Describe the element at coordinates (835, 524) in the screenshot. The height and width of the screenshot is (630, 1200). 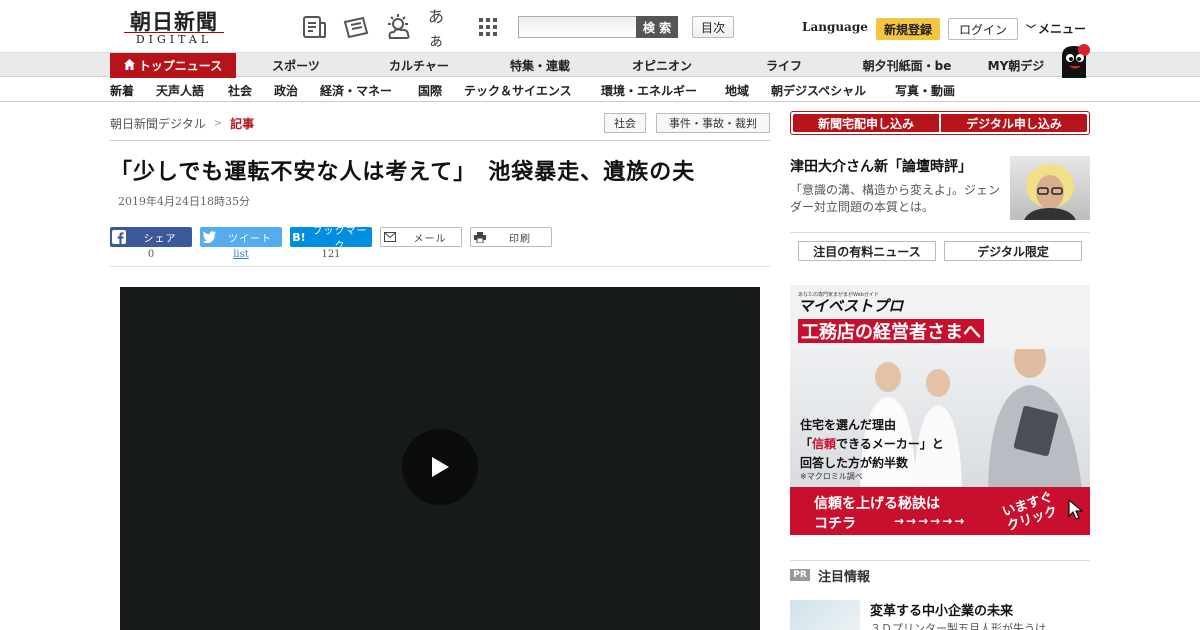
I see `ad-cta-text: コチラ` at that location.